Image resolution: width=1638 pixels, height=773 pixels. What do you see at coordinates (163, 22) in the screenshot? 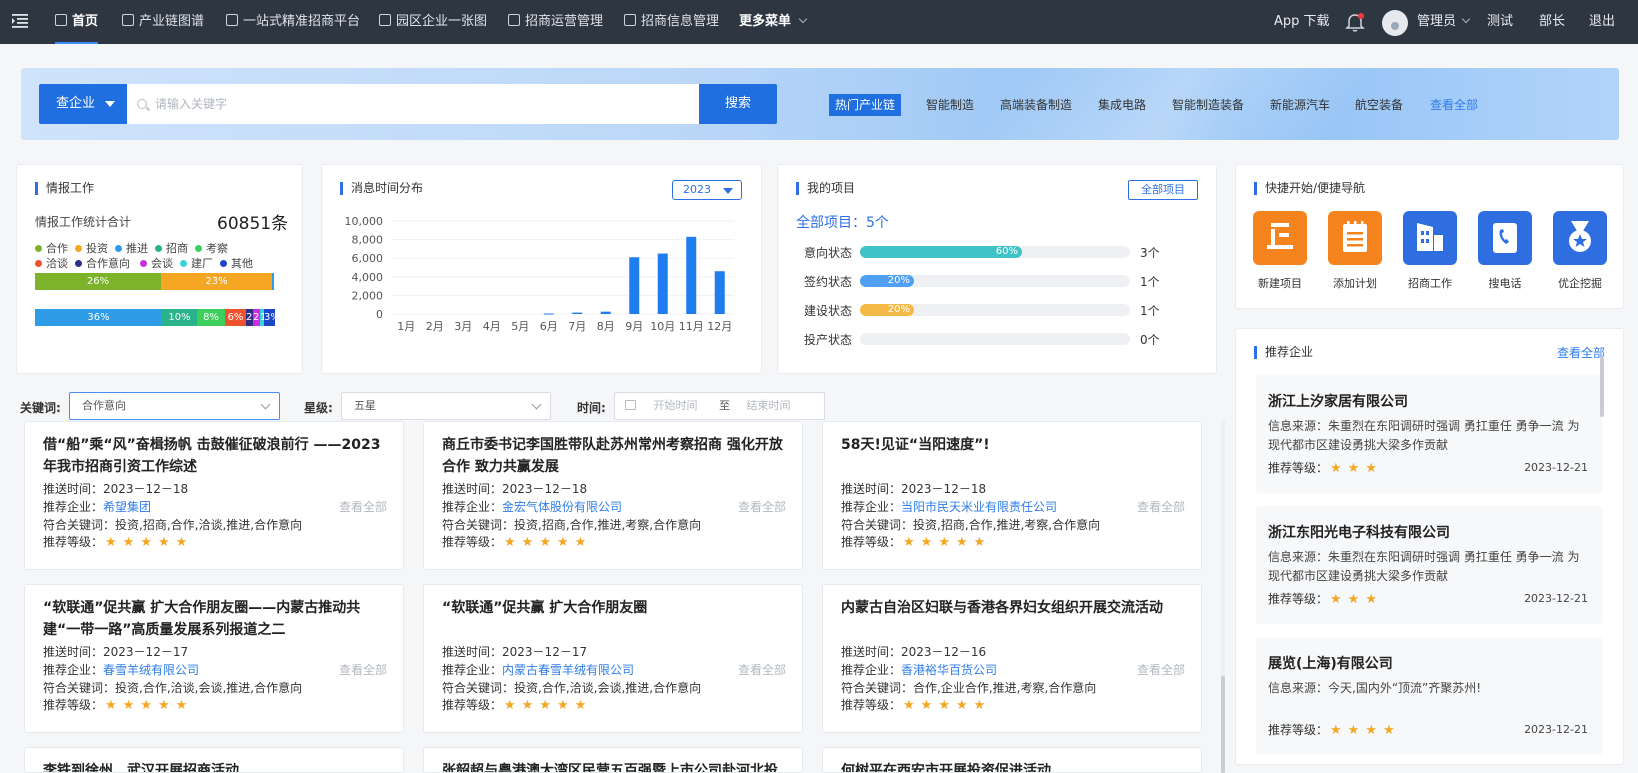
I see `nav-chain-map: 产业链图谱` at bounding box center [163, 22].